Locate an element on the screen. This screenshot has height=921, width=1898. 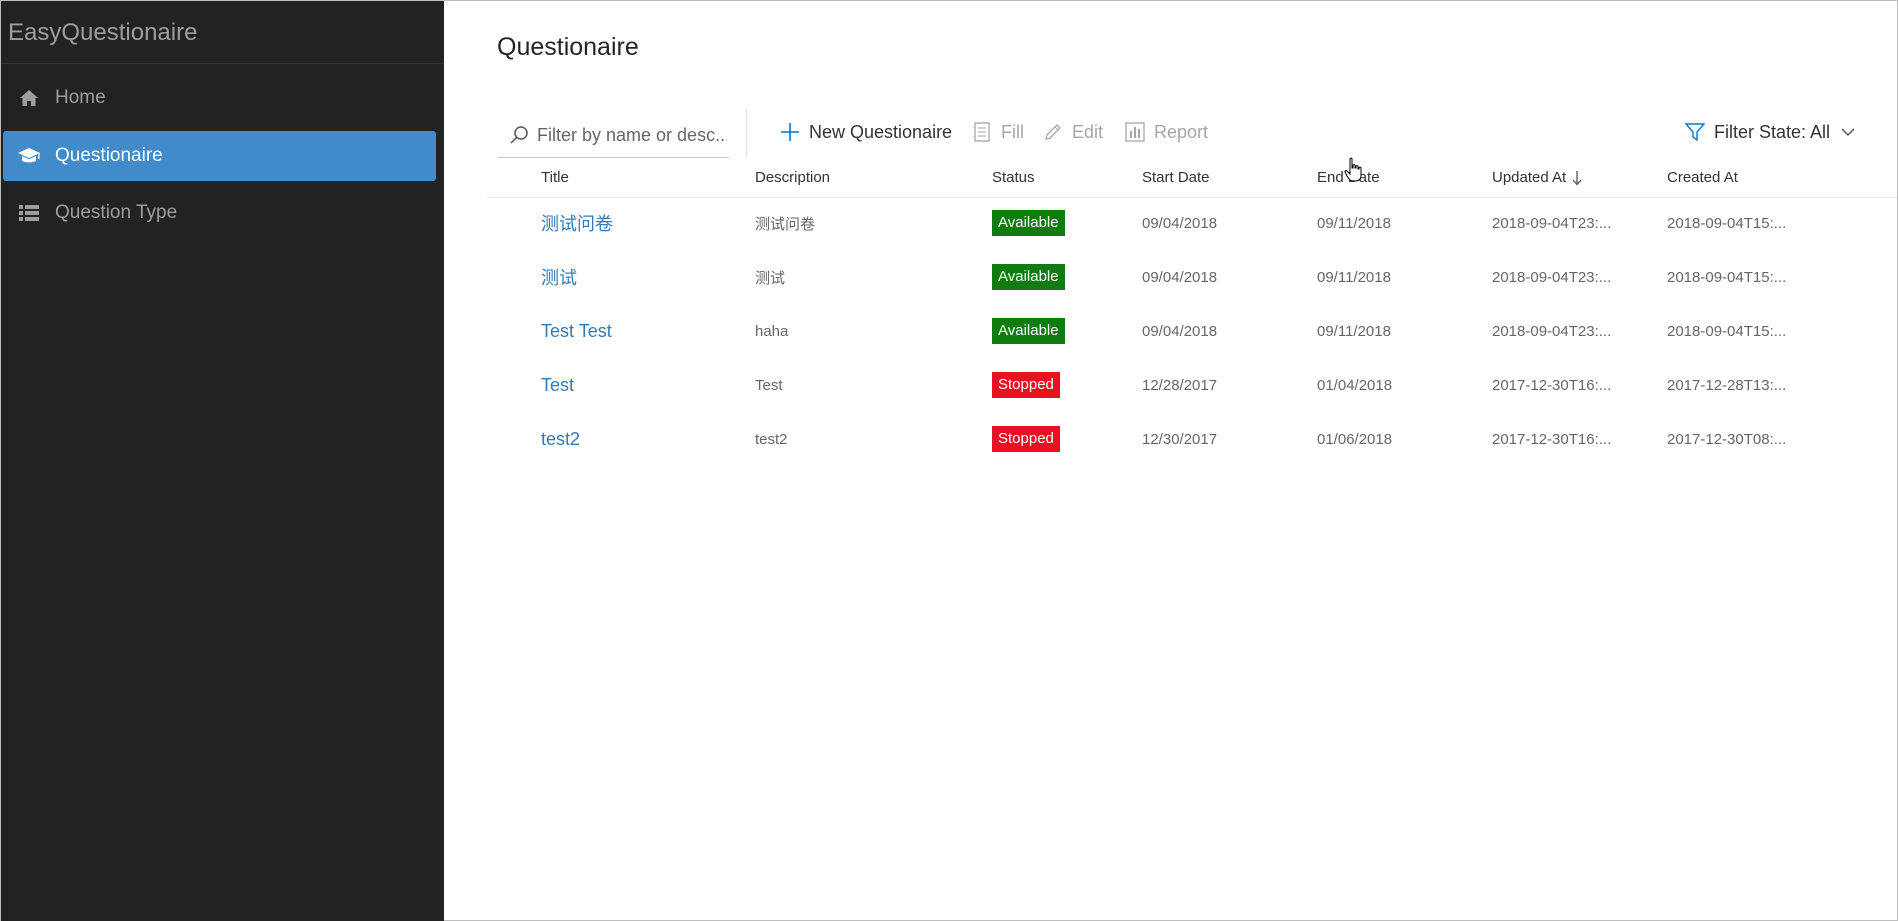
row-description-text: 测试 is located at coordinates (770, 278).